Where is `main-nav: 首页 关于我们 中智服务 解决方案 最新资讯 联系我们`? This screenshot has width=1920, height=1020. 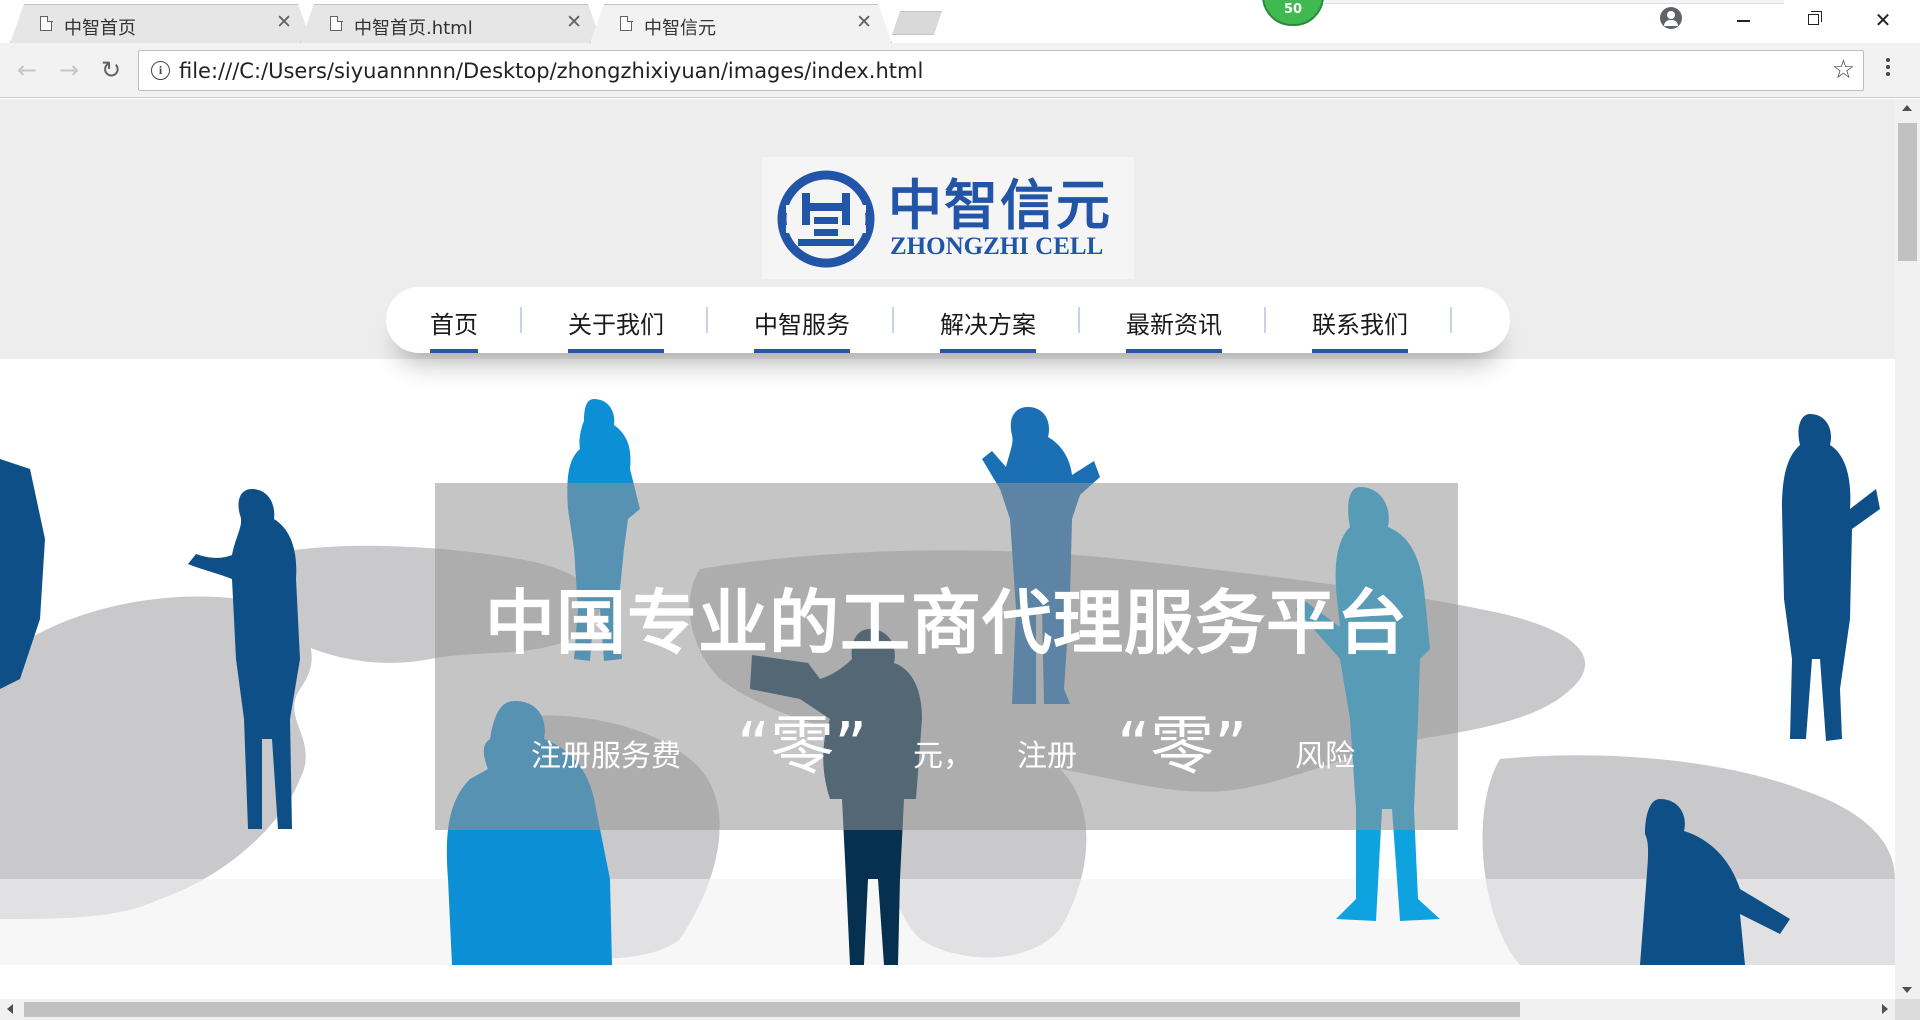 main-nav: 首页 关于我们 中智服务 解决方案 最新资讯 联系我们 is located at coordinates (948, 320).